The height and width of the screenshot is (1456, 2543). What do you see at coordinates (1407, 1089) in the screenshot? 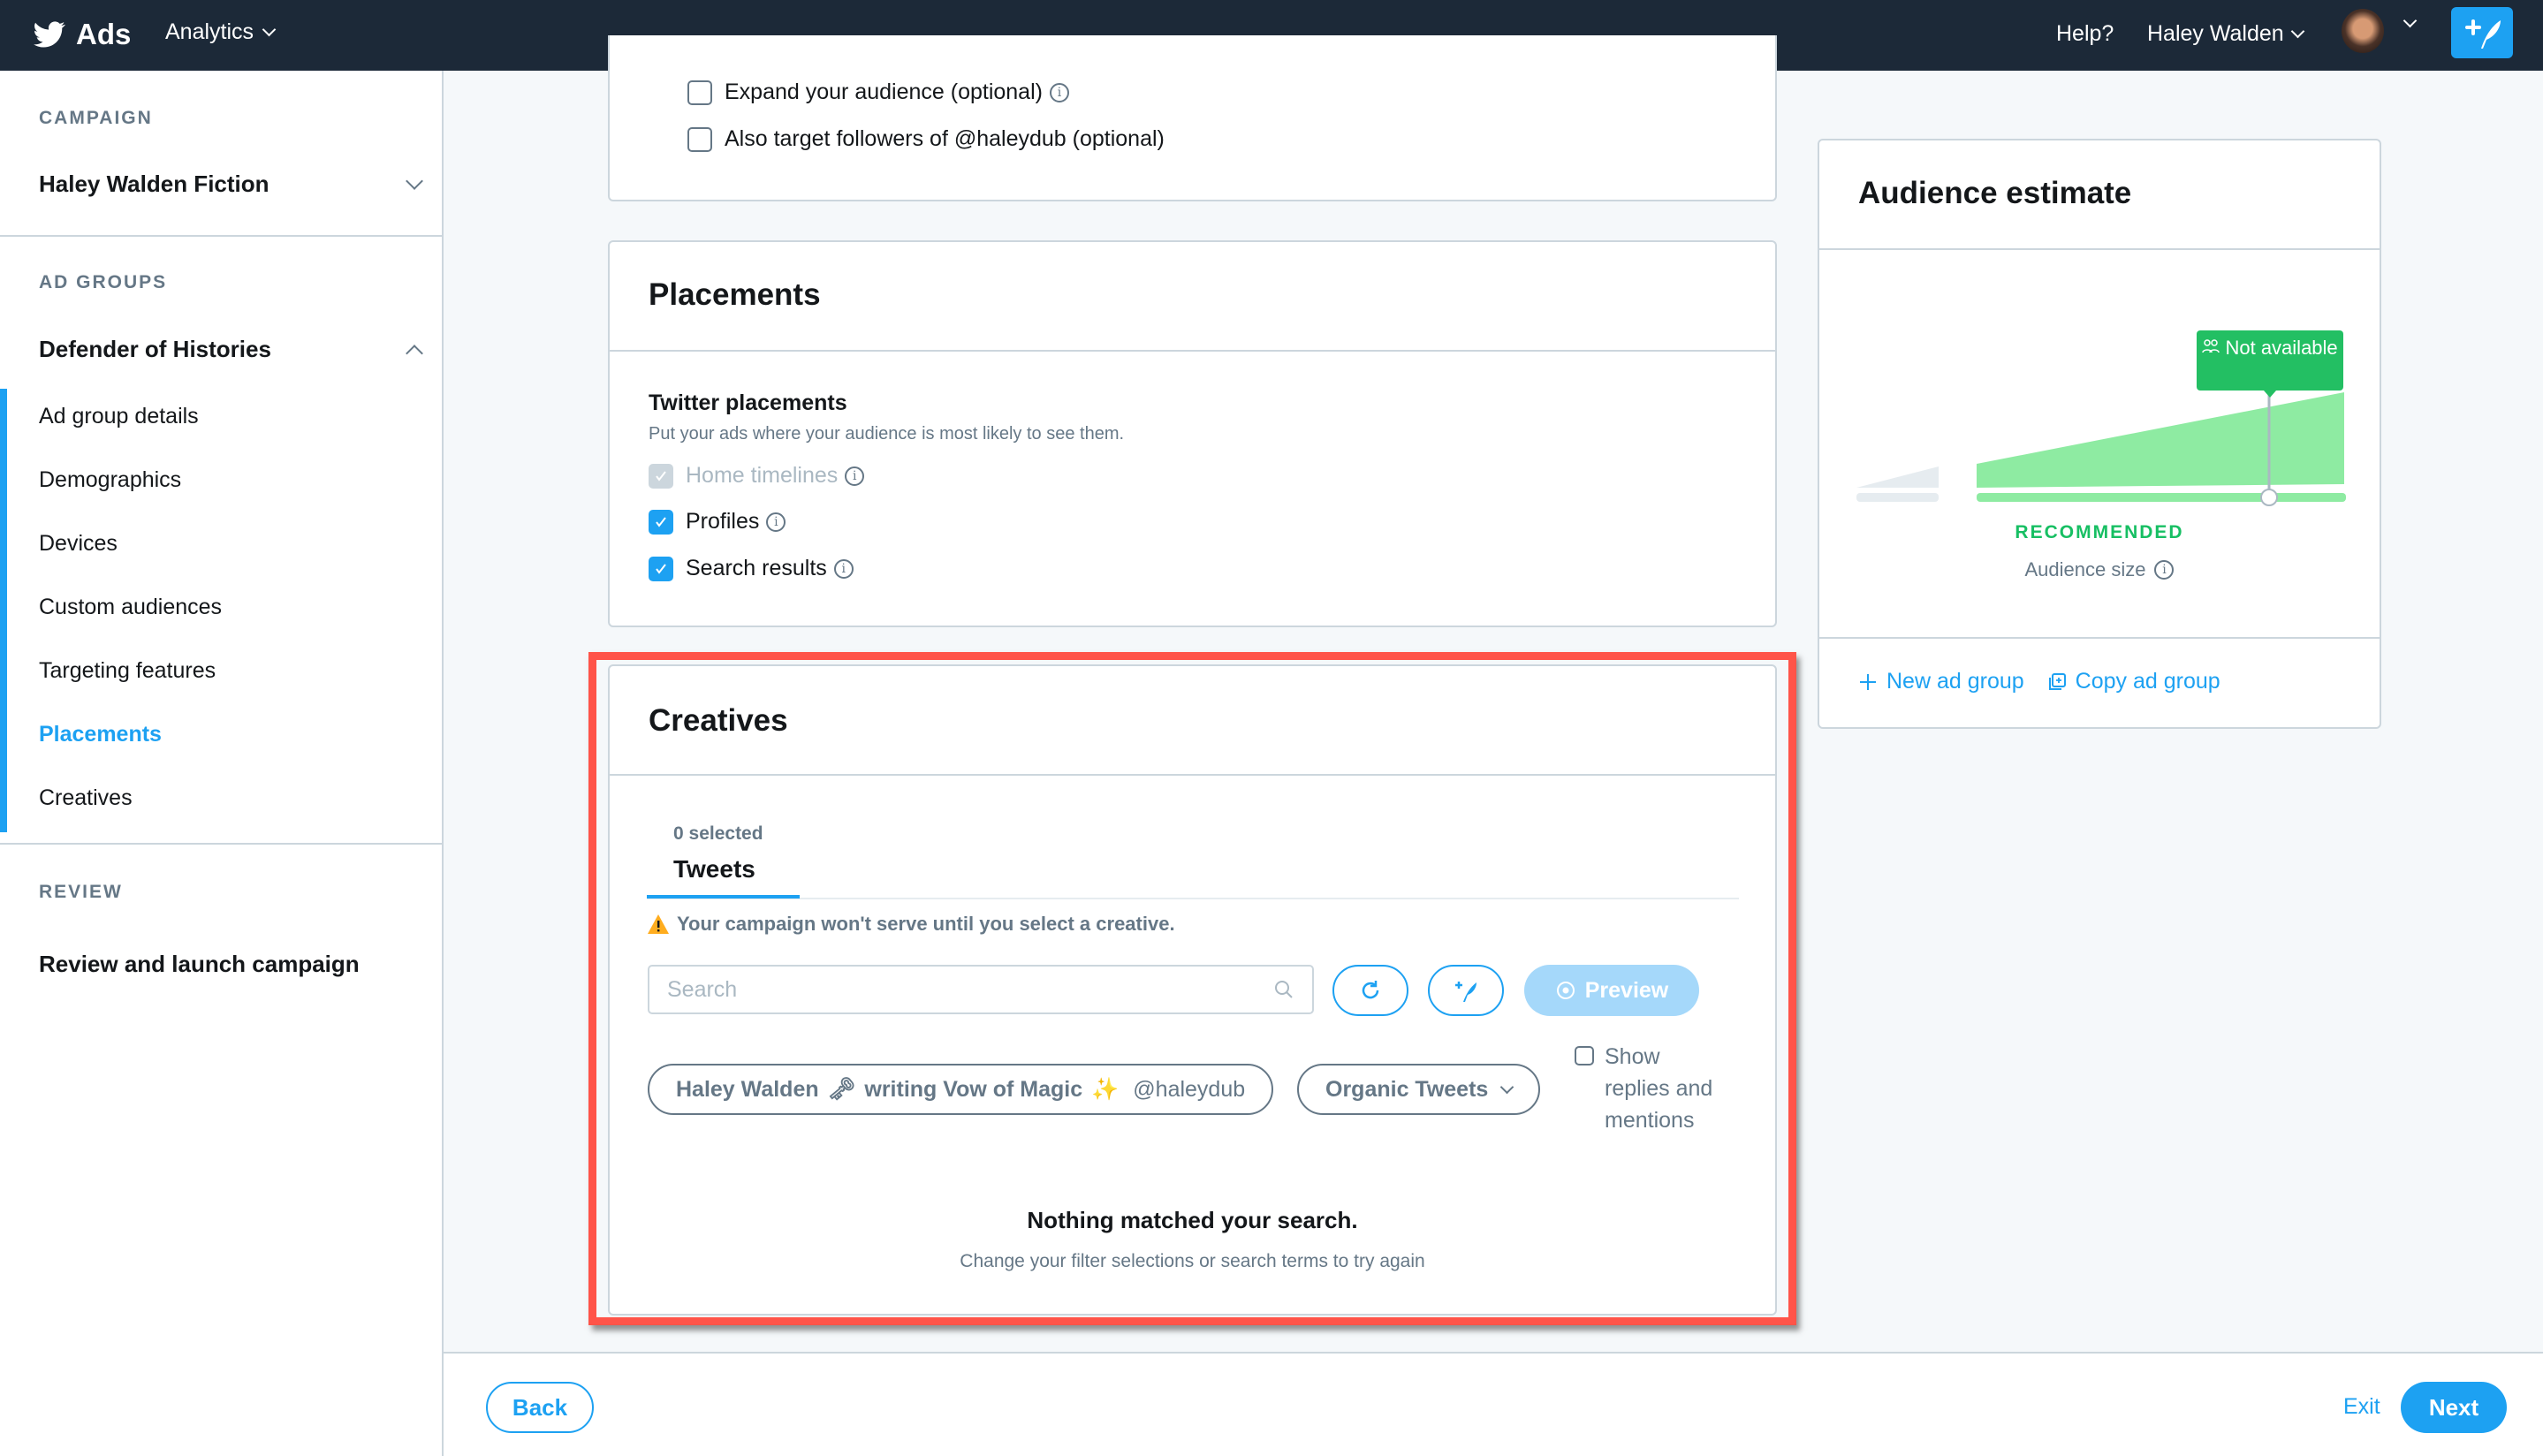
I see `tweet-type-label: Organic Tweets` at bounding box center [1407, 1089].